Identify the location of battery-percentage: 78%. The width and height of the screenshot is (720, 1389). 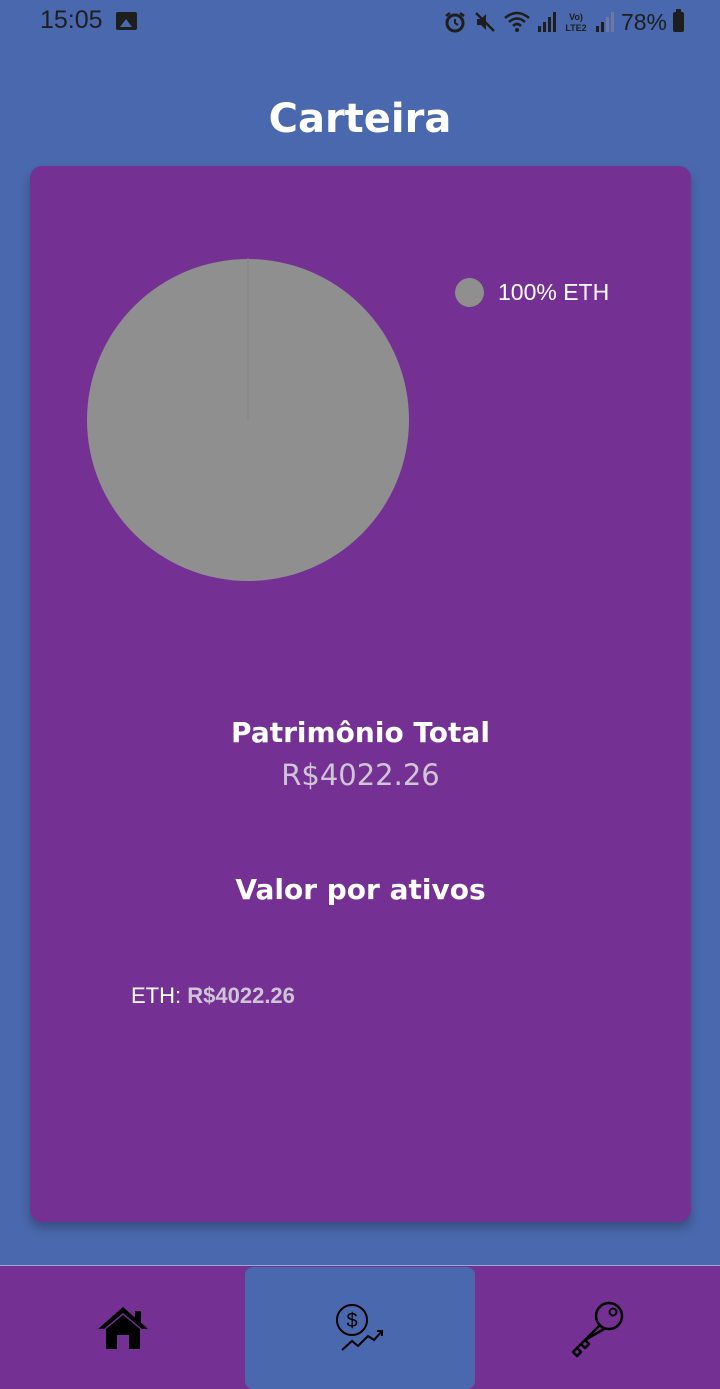
(643, 21).